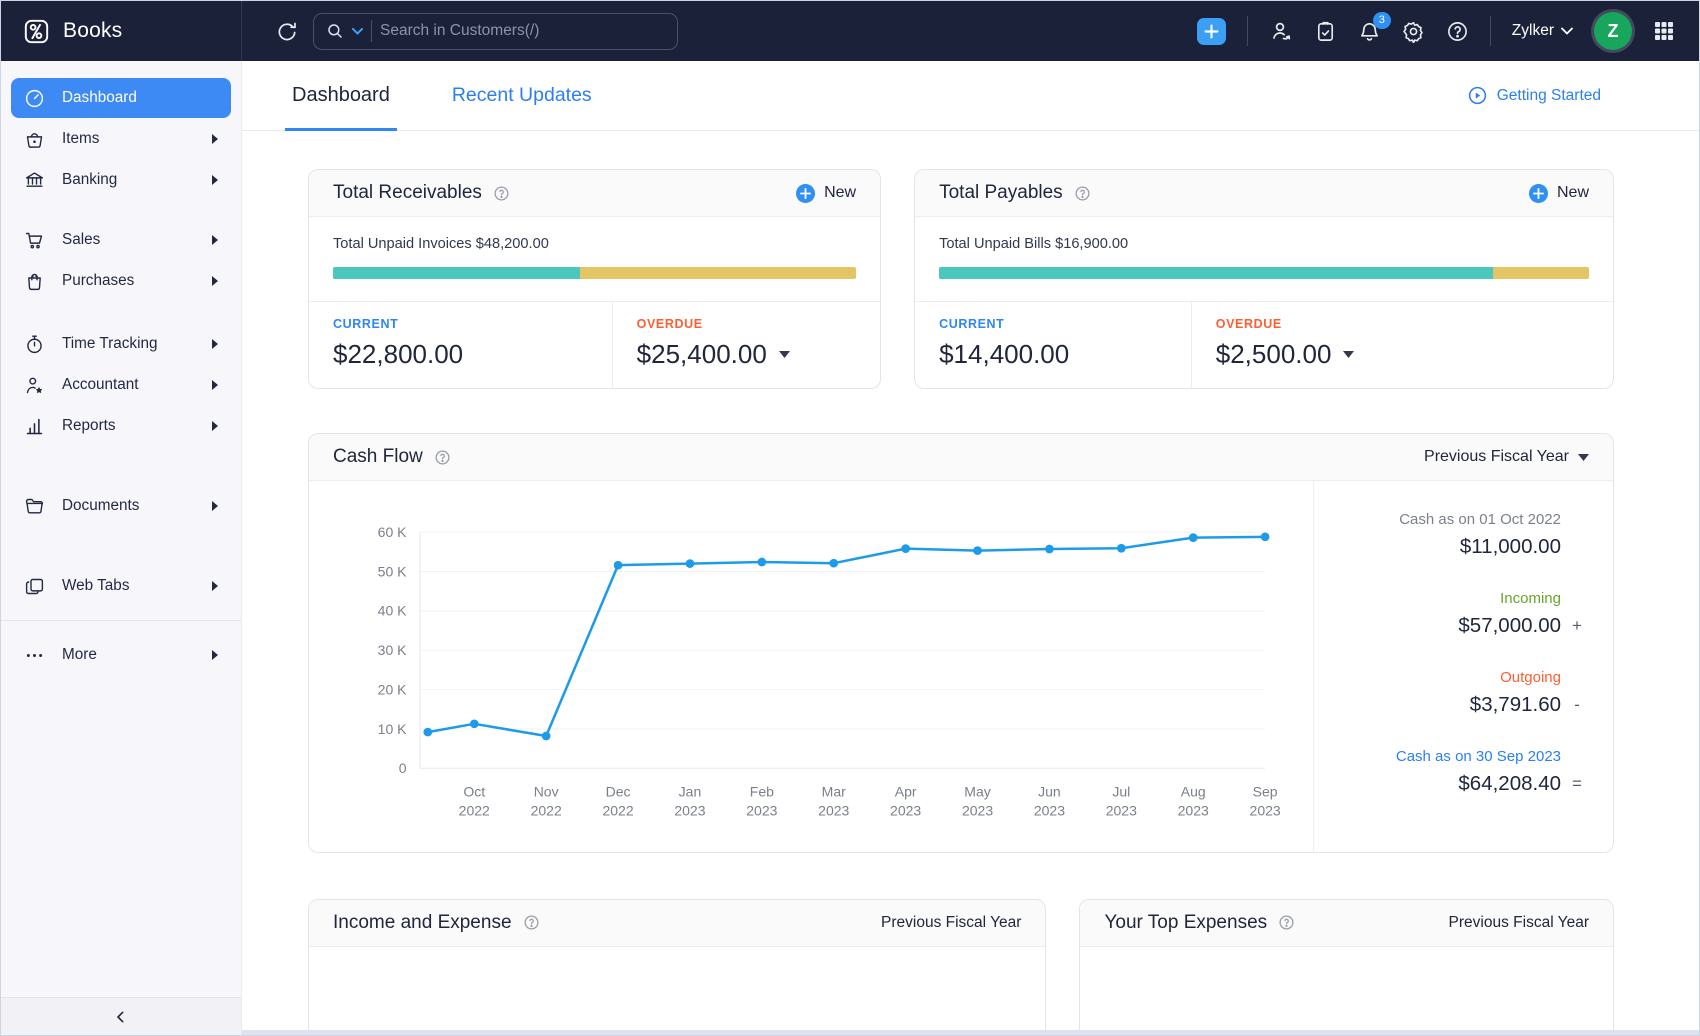 This screenshot has width=1700, height=1036. I want to click on org-selector: Zylker, so click(1542, 31).